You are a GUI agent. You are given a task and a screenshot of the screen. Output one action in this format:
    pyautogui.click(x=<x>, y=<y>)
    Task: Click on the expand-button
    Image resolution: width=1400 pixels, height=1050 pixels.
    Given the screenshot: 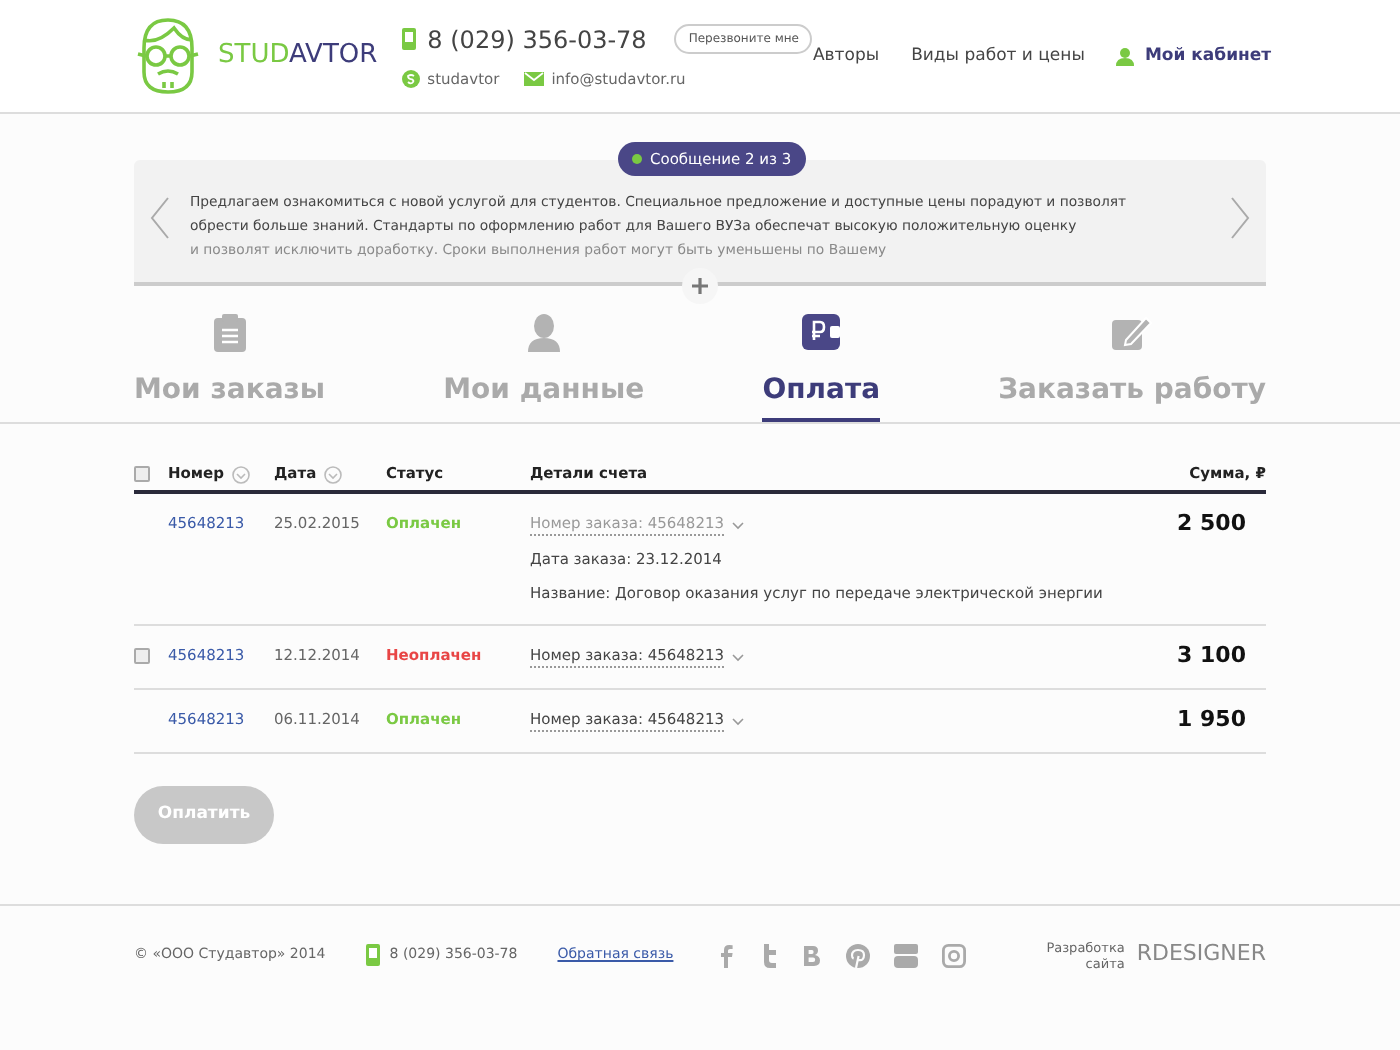 What is the action you would take?
    pyautogui.click(x=700, y=286)
    